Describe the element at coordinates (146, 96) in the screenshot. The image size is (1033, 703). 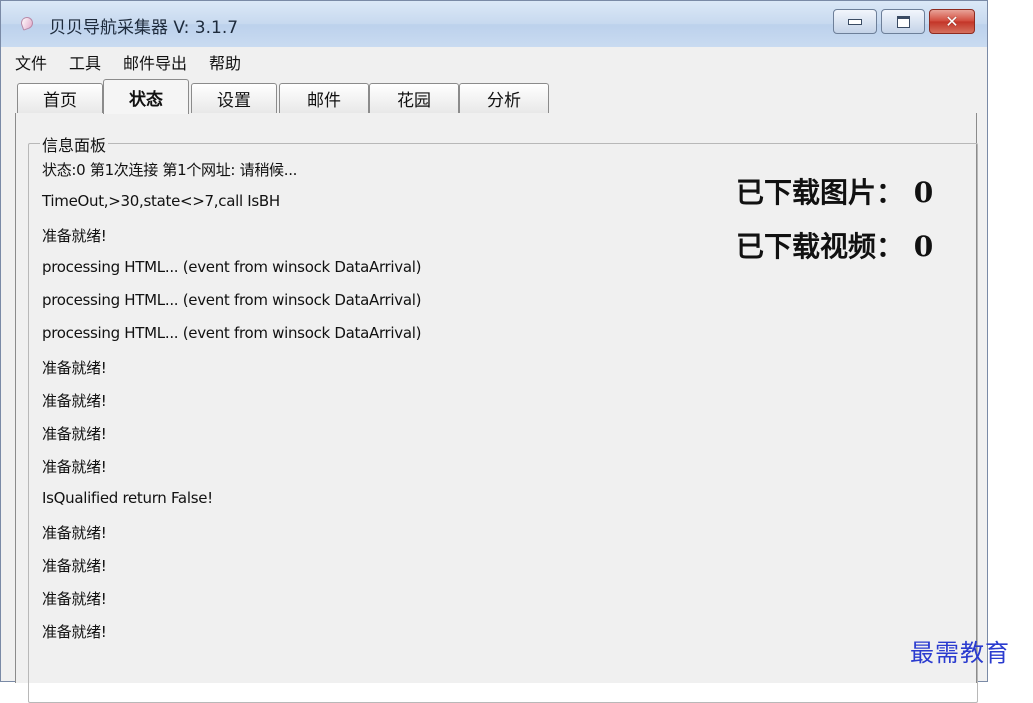
I see `tab-status: 状态` at that location.